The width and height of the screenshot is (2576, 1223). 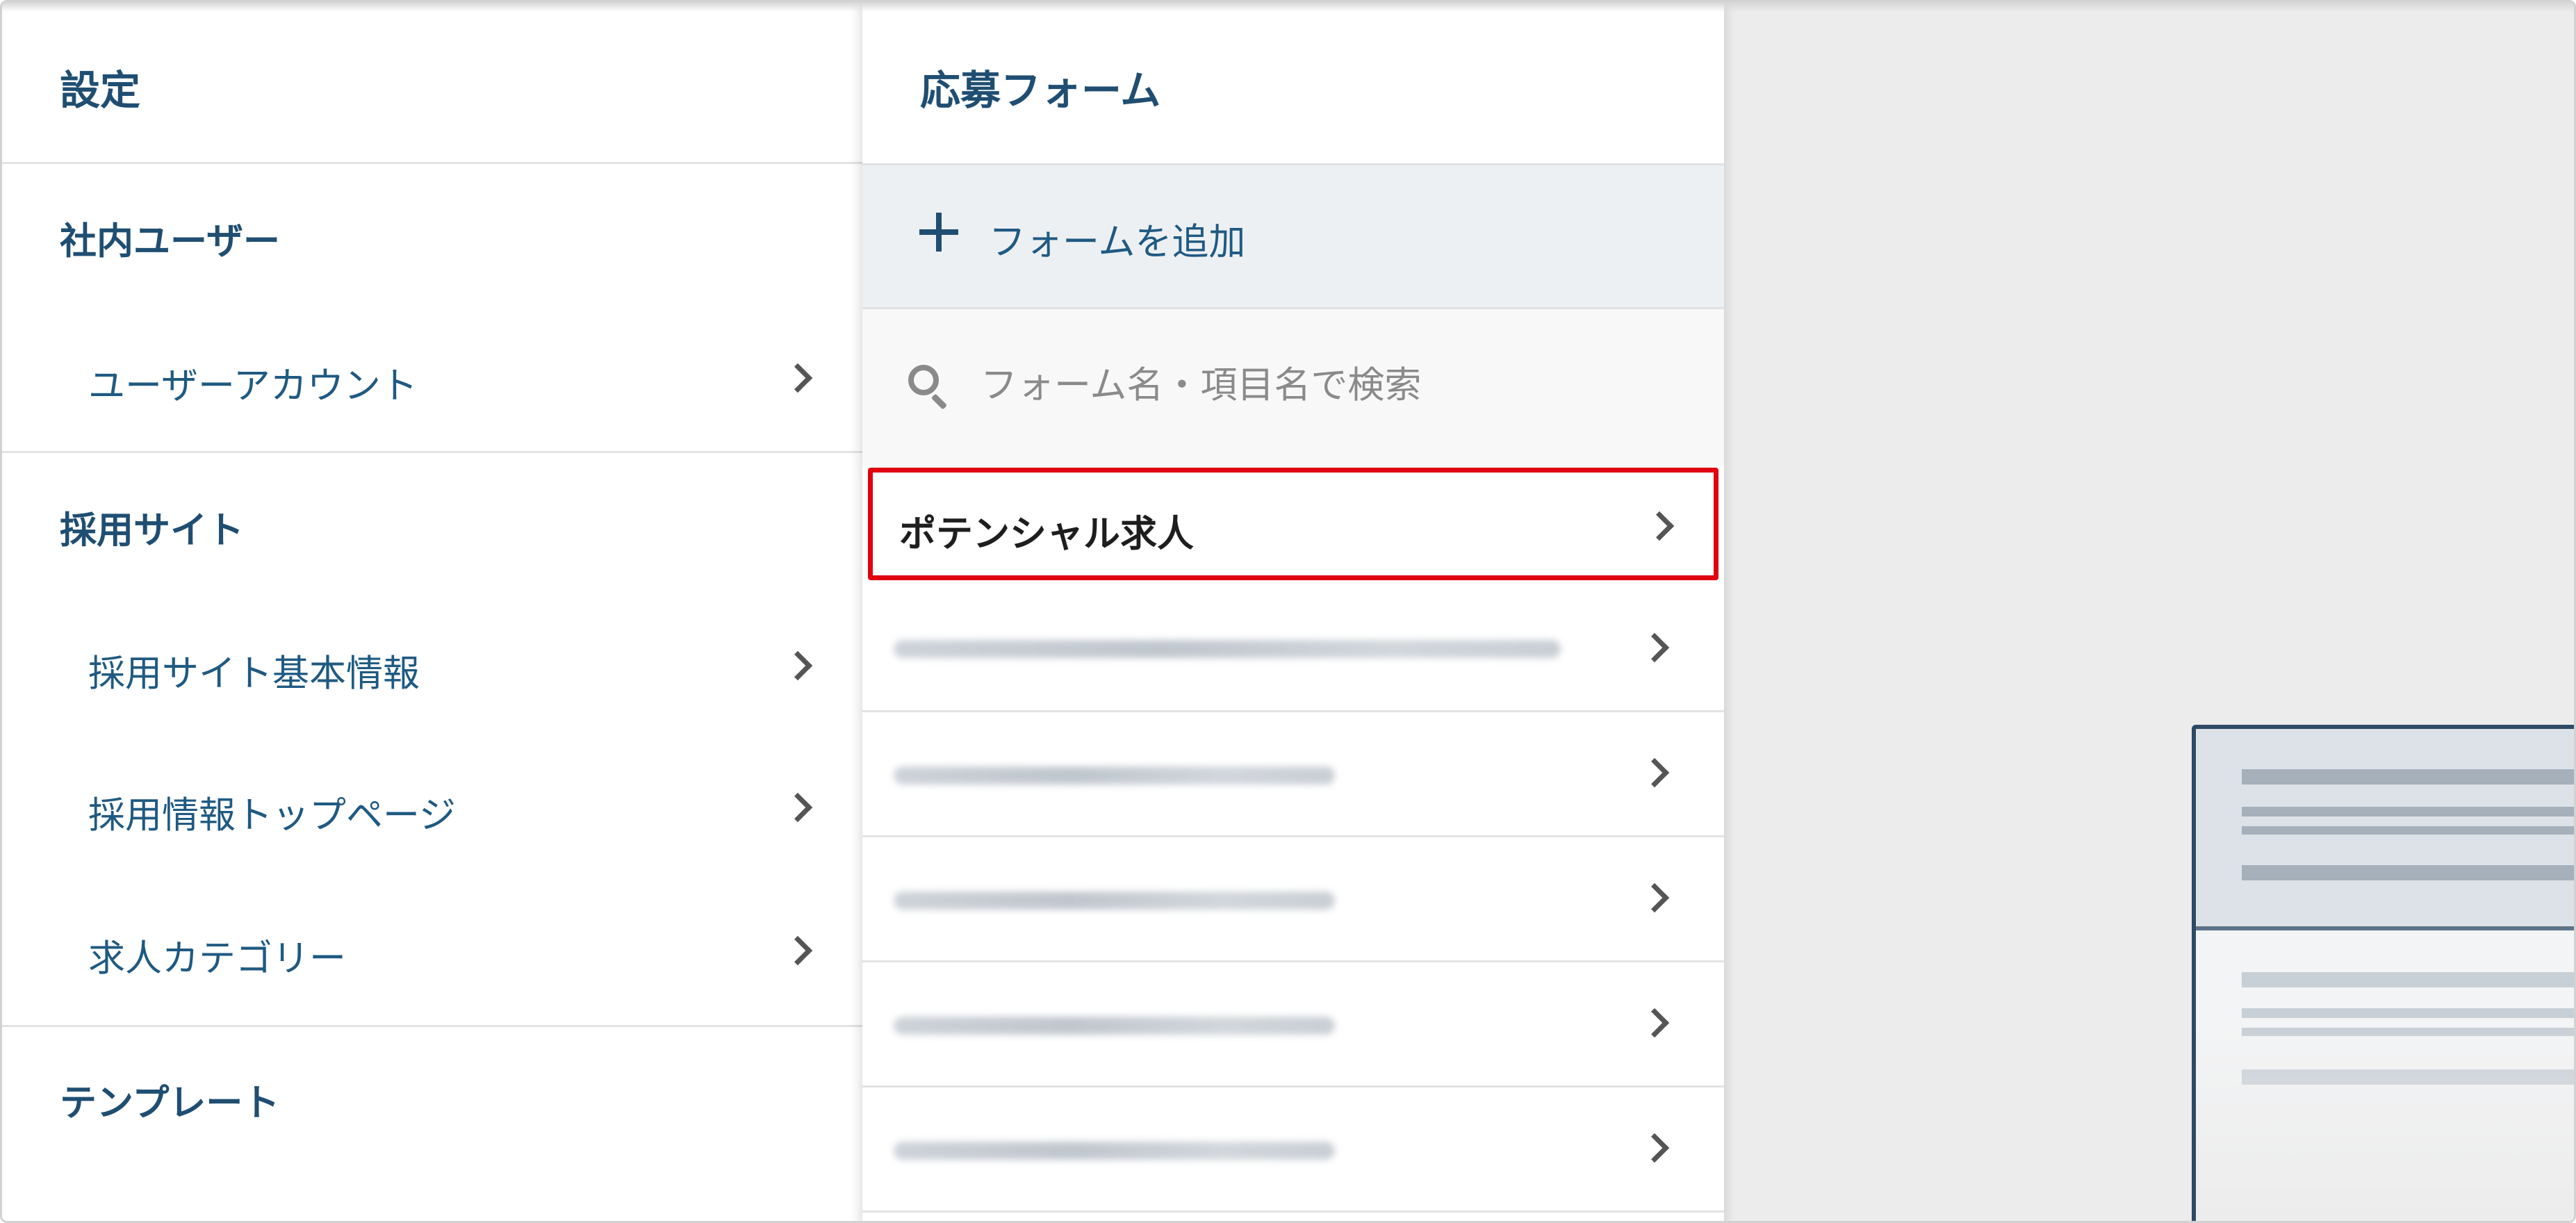 What do you see at coordinates (432, 664) in the screenshot?
I see `menu-item-recruit-site-basic: 採用サイト基本情報` at bounding box center [432, 664].